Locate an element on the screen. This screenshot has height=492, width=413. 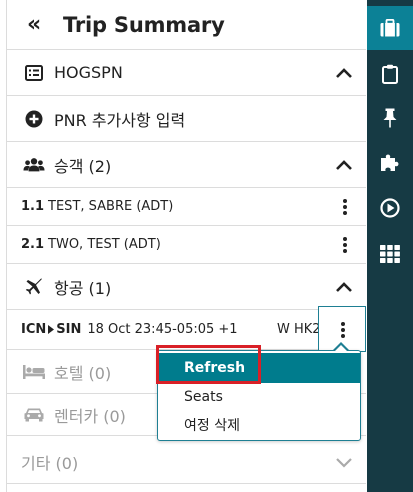
plus-circle-icon is located at coordinates (34, 119).